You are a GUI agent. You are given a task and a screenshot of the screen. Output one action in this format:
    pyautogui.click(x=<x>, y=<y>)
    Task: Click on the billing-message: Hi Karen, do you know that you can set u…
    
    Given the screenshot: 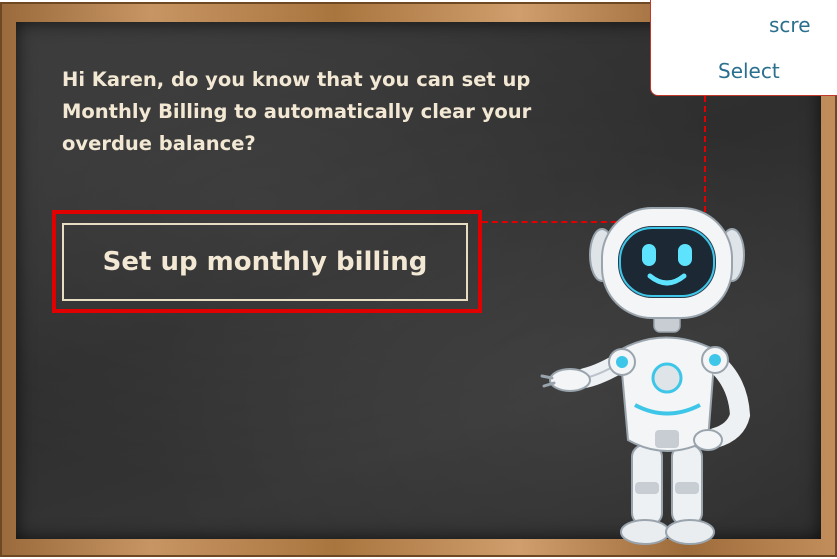 What is the action you would take?
    pyautogui.click(x=297, y=111)
    